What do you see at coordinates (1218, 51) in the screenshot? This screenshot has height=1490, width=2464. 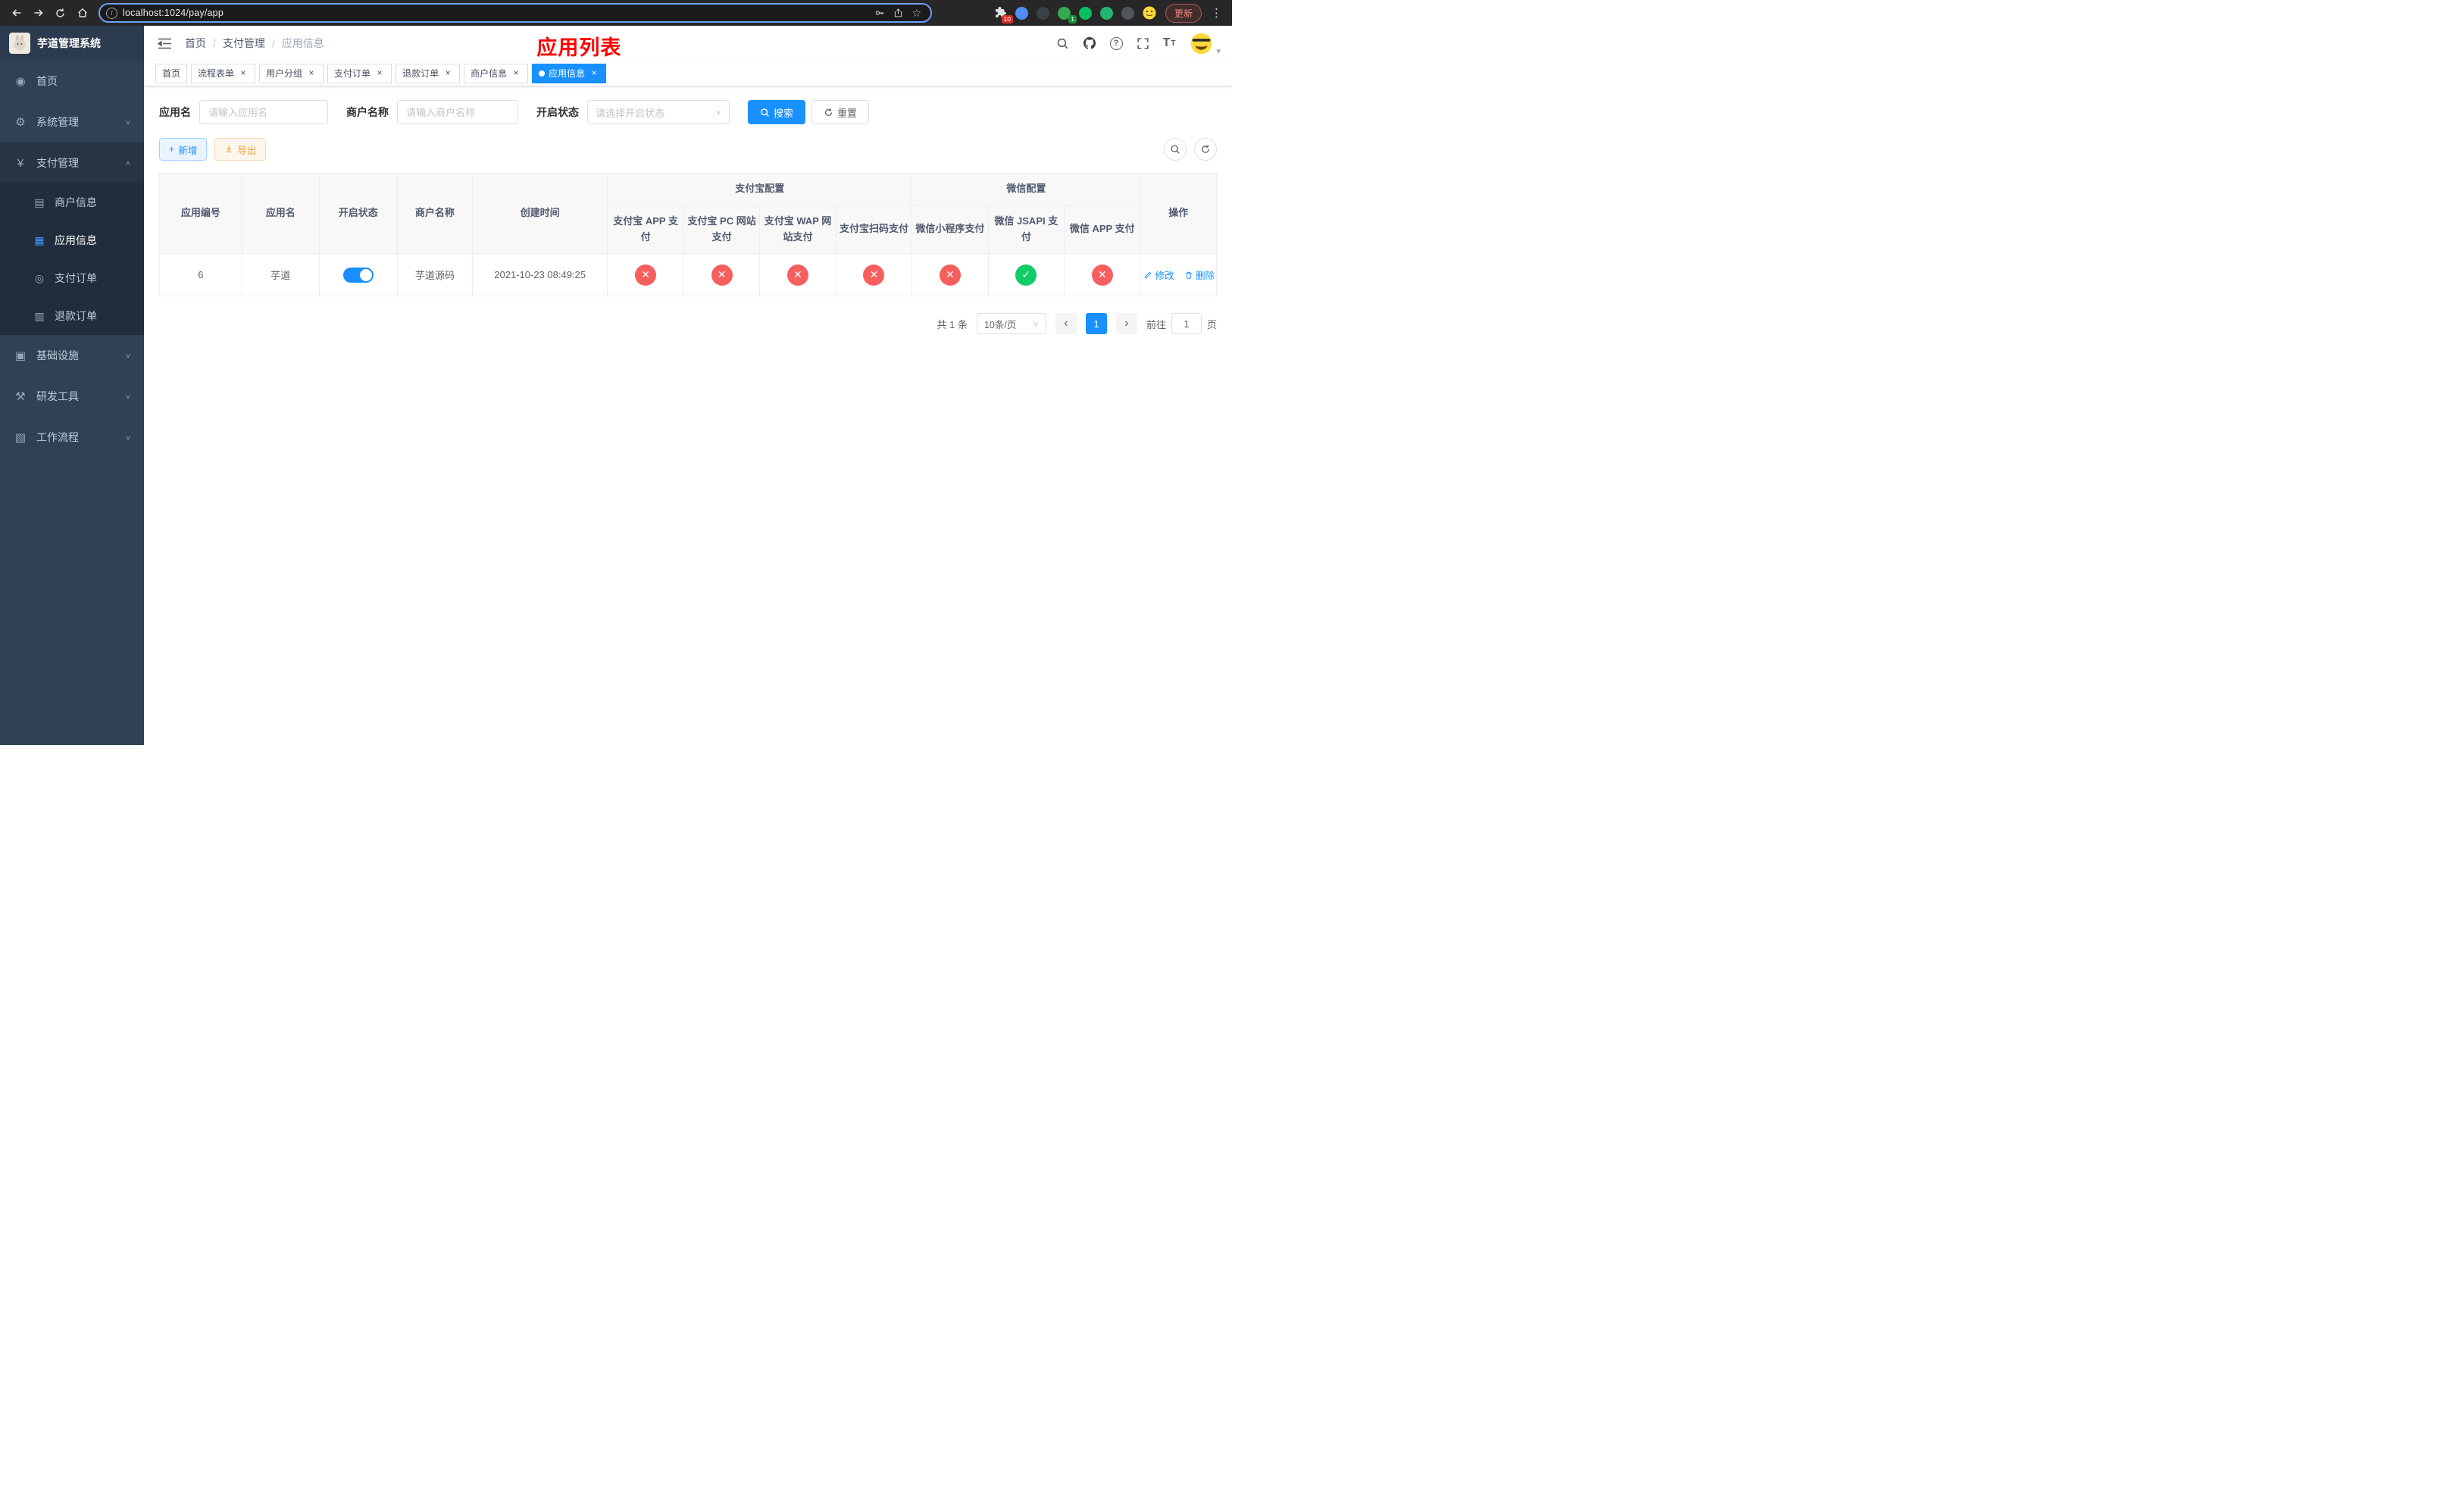 I see `avatar-caret-icon: ▾` at bounding box center [1218, 51].